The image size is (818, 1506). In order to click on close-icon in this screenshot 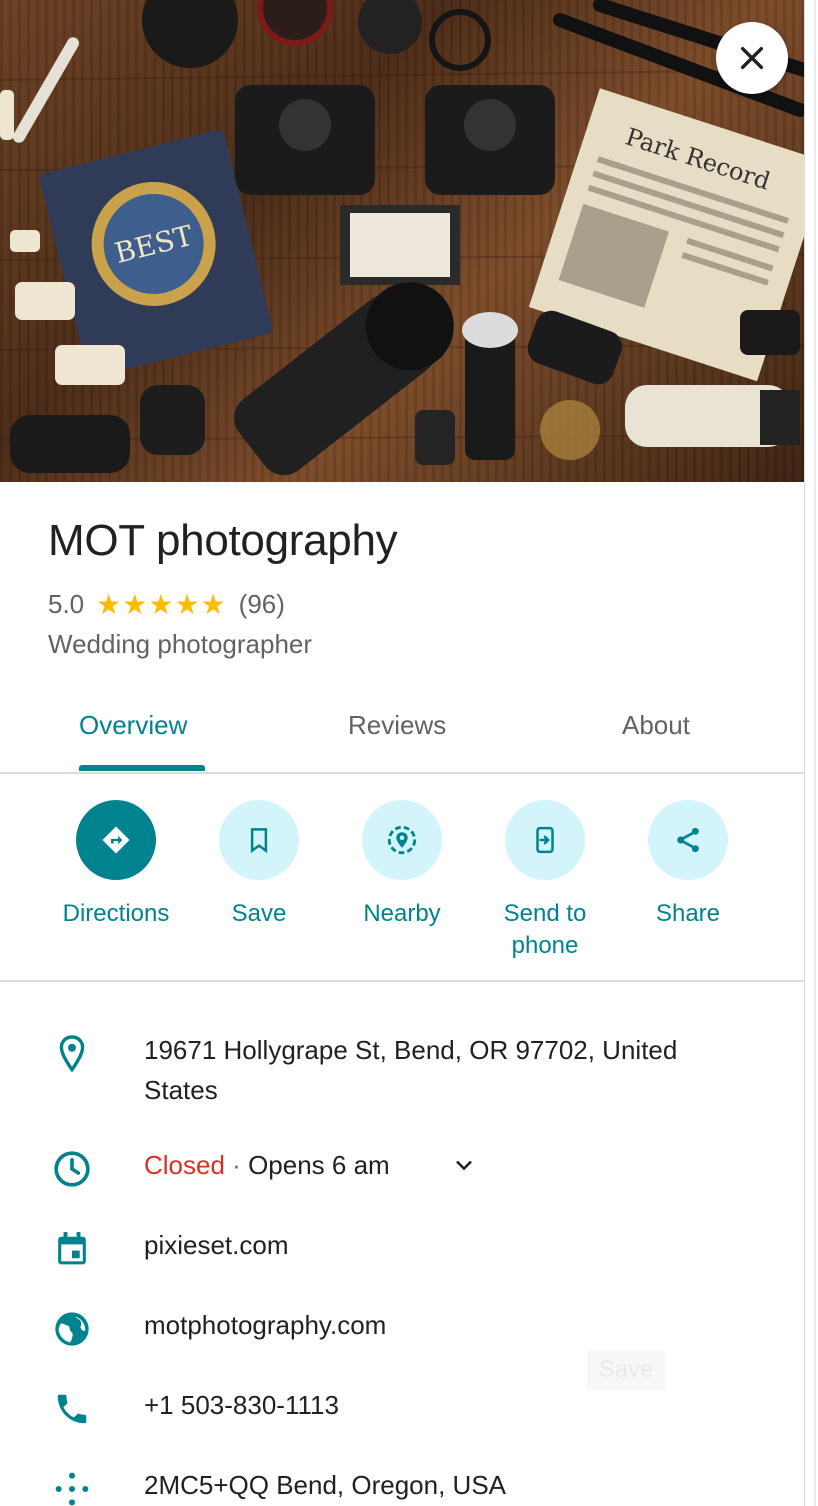, I will do `click(752, 58)`.